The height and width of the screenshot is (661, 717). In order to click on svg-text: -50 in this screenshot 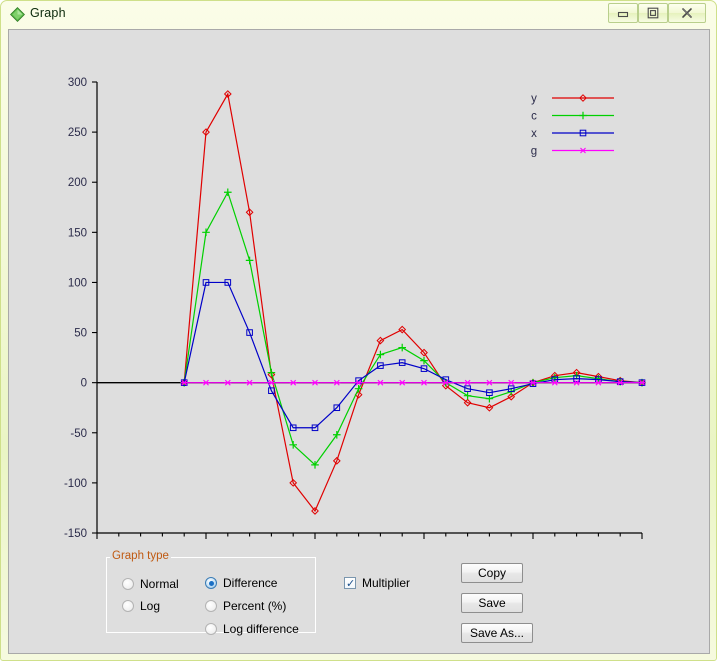, I will do `click(78, 434)`.